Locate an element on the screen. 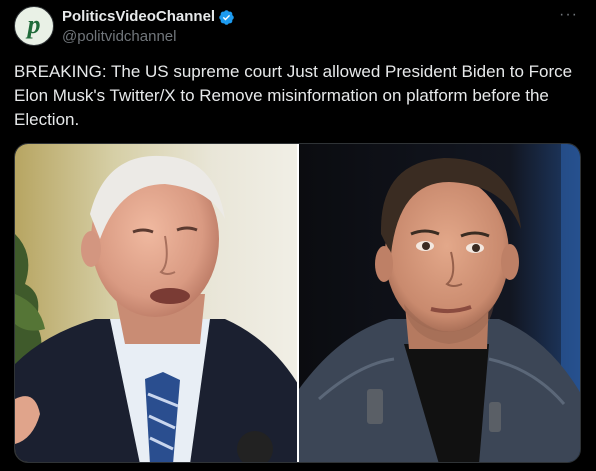 This screenshot has width=596, height=471. verified-badge-icon is located at coordinates (226, 17).